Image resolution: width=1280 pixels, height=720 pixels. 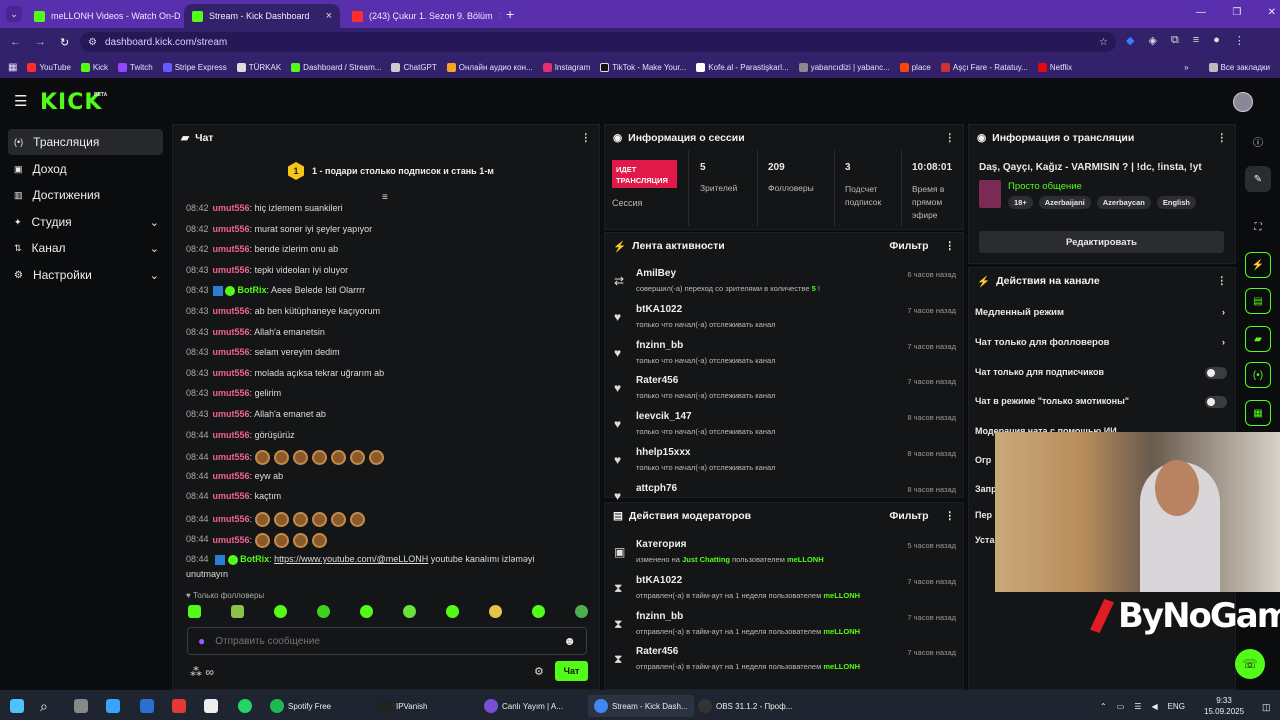 What do you see at coordinates (422, 16) in the screenshot?
I see `tab-youtube-cukur: (243) Çukur 1. Sezon 9. Bölüm ×` at bounding box center [422, 16].